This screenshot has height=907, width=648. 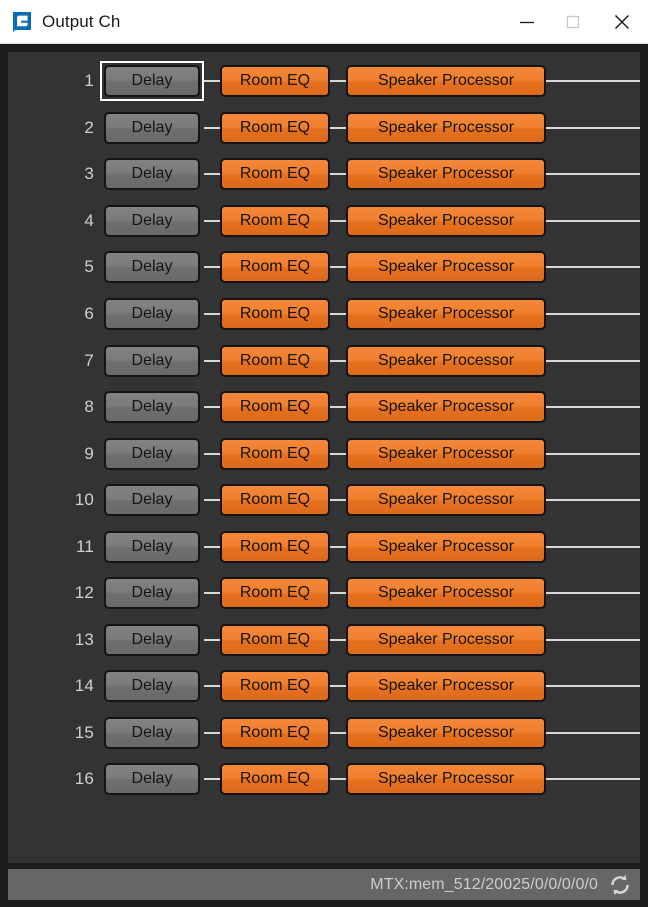 What do you see at coordinates (84, 779) in the screenshot?
I see `channel-number: 16` at bounding box center [84, 779].